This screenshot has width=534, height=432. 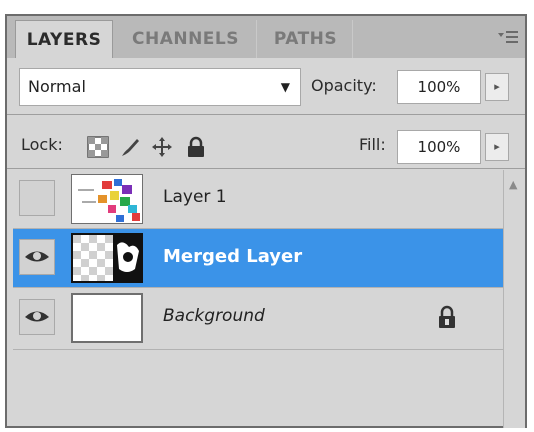 I want to click on lock-position-icon, so click(x=162, y=147).